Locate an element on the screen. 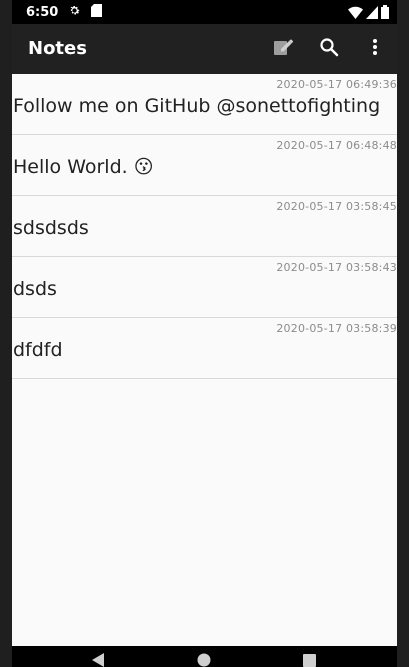 The image size is (409, 667). more-options-button is located at coordinates (375, 49).